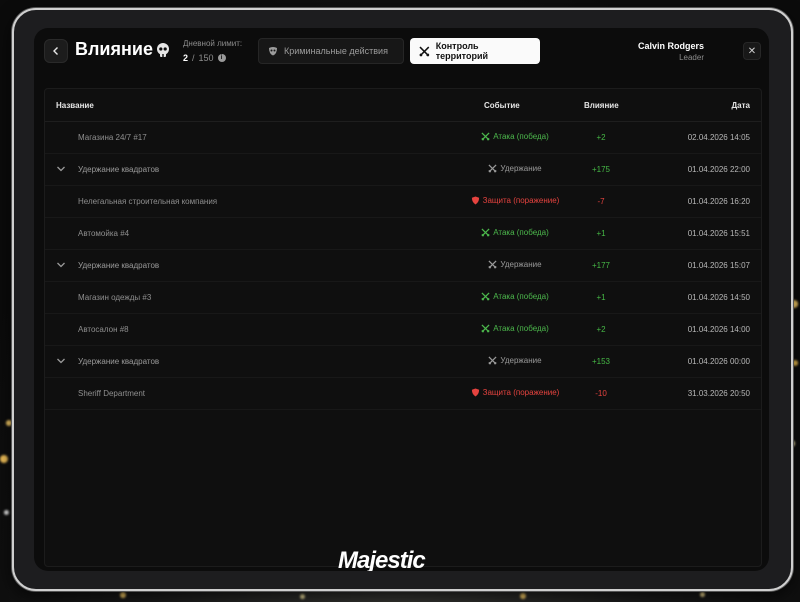 Image resolution: width=800 pixels, height=602 pixels. I want to click on row-date: 02.04.2026 14:05, so click(718, 137).